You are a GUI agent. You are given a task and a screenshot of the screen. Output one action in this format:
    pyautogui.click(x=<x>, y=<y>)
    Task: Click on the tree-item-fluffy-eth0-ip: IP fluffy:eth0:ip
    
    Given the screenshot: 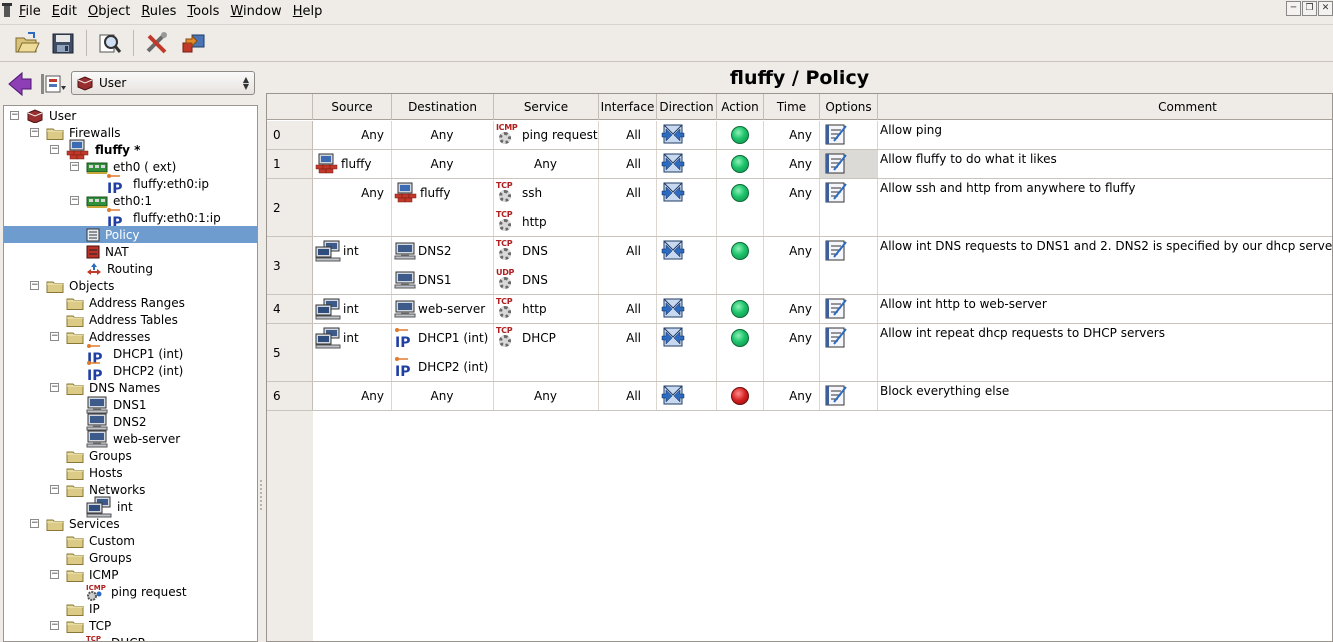 What is the action you would take?
    pyautogui.click(x=157, y=184)
    